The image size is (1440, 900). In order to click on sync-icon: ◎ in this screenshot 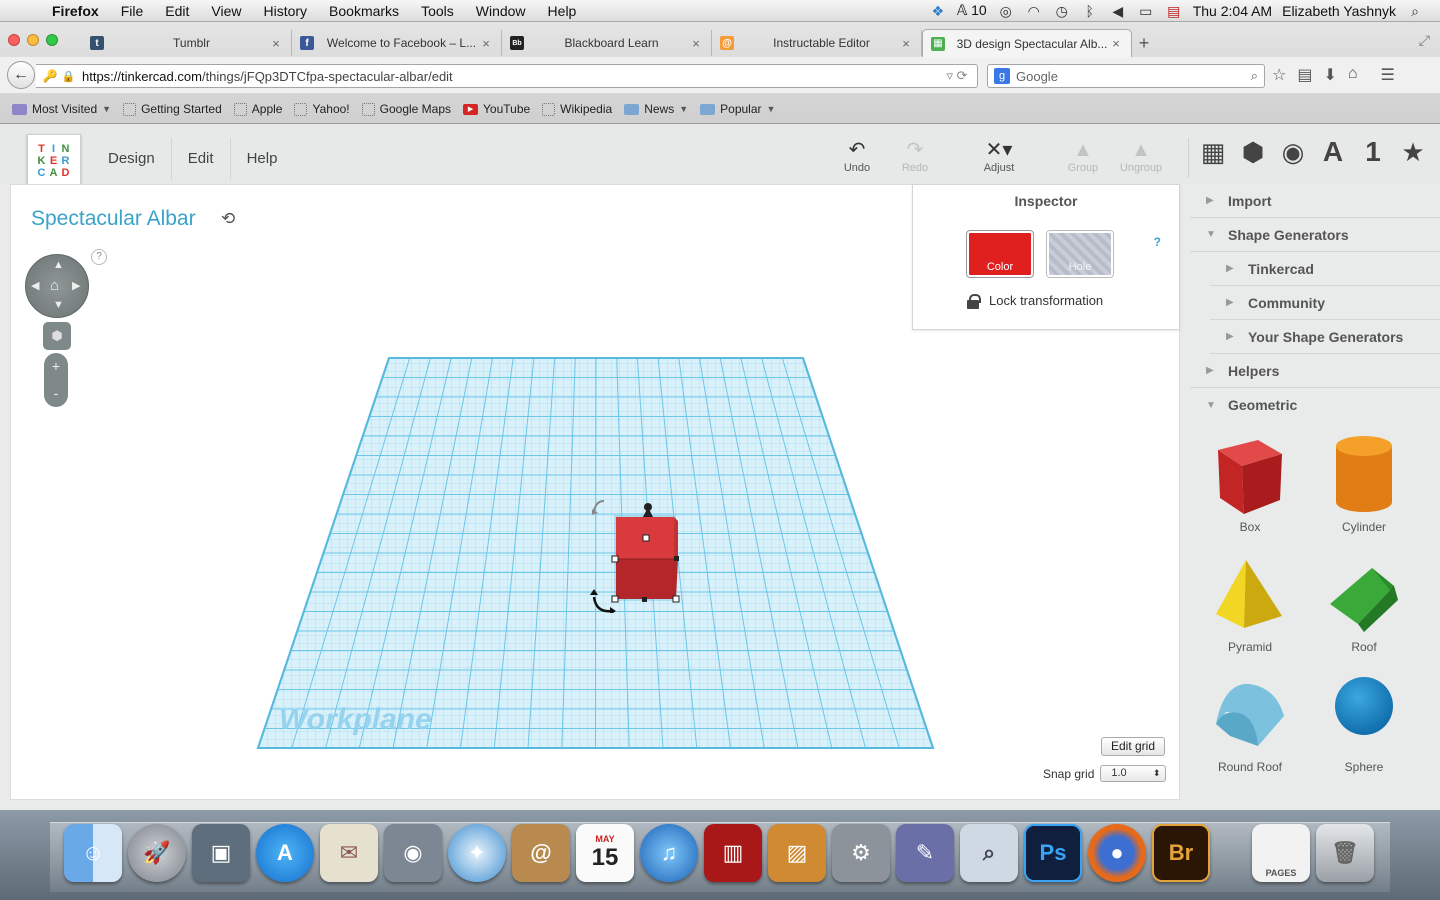, I will do `click(1006, 11)`.